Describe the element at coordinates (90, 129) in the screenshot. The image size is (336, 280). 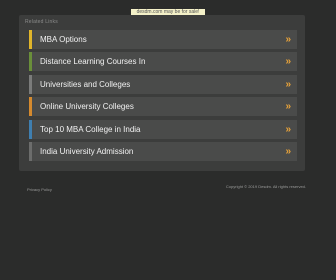
I see `link-label: Top 10 MBA College in India` at that location.